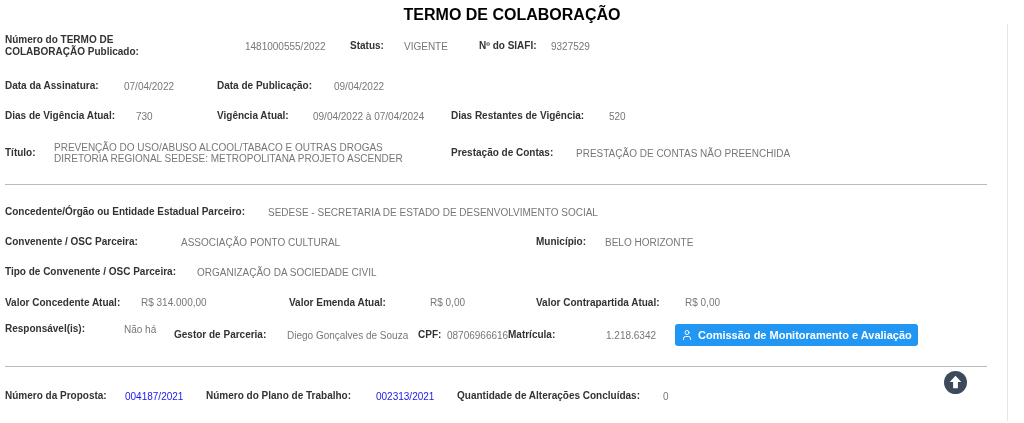 This screenshot has height=423, width=1024. What do you see at coordinates (56, 396) in the screenshot?
I see `field-label: Número da Proposta:` at bounding box center [56, 396].